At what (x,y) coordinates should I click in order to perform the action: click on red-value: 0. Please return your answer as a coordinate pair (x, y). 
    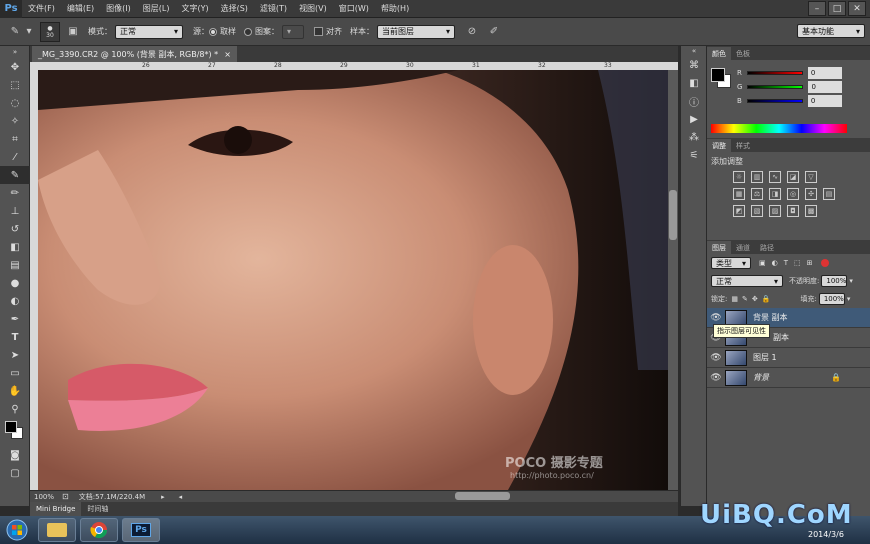
    Looking at the image, I should click on (824, 73).